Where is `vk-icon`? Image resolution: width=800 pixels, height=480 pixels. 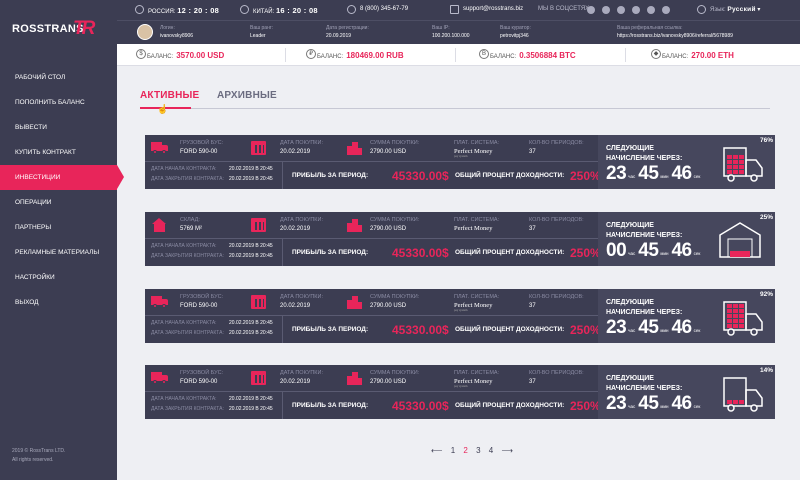
vk-icon is located at coordinates (591, 10).